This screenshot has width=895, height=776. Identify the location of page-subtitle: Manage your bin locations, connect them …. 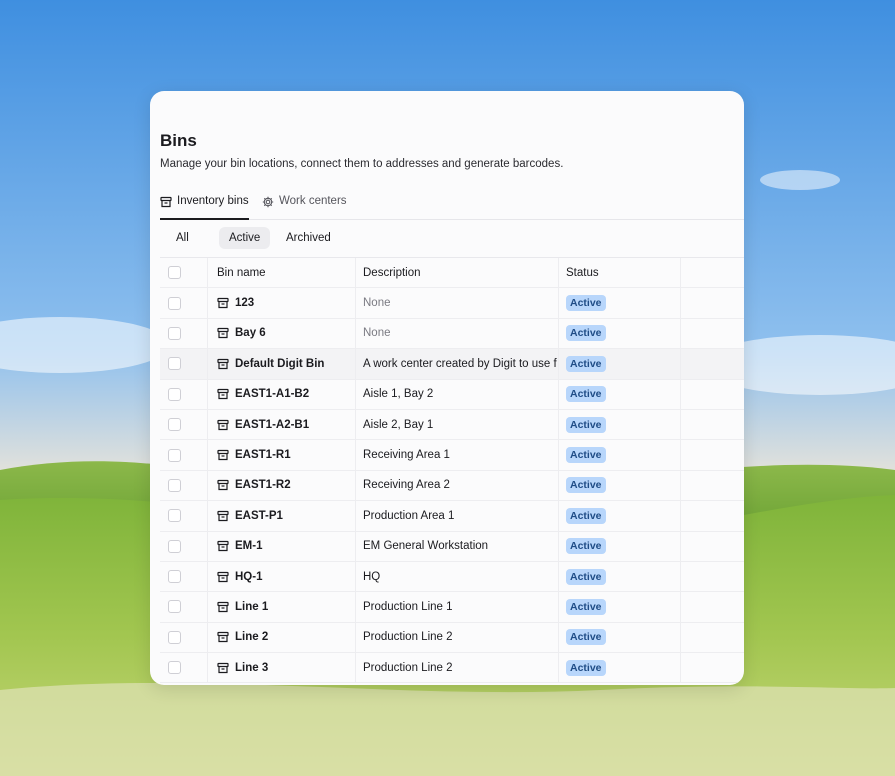
(362, 164).